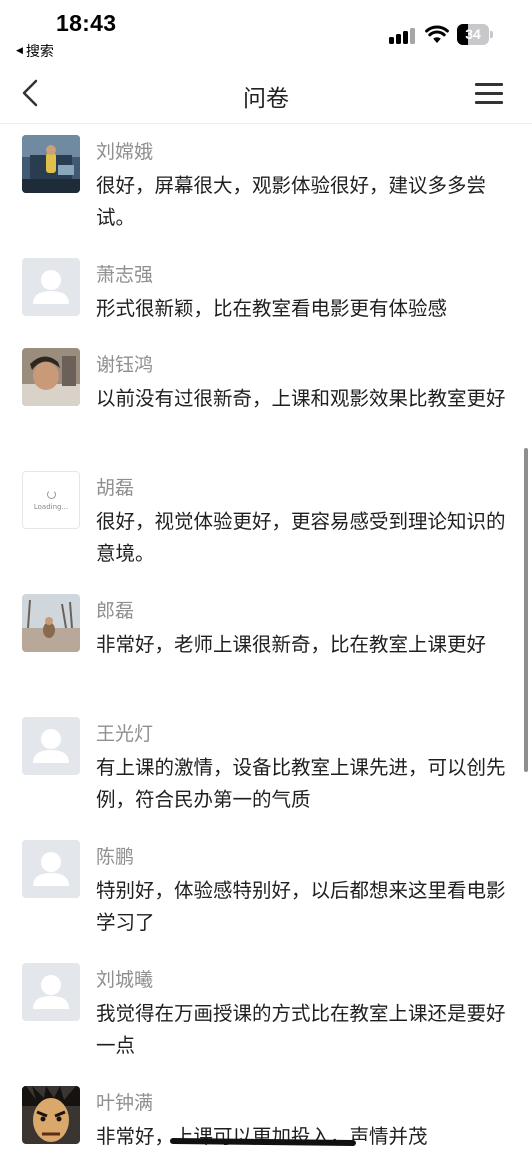 The image size is (532, 1152). I want to click on nav-bar: 问卷, so click(266, 93).